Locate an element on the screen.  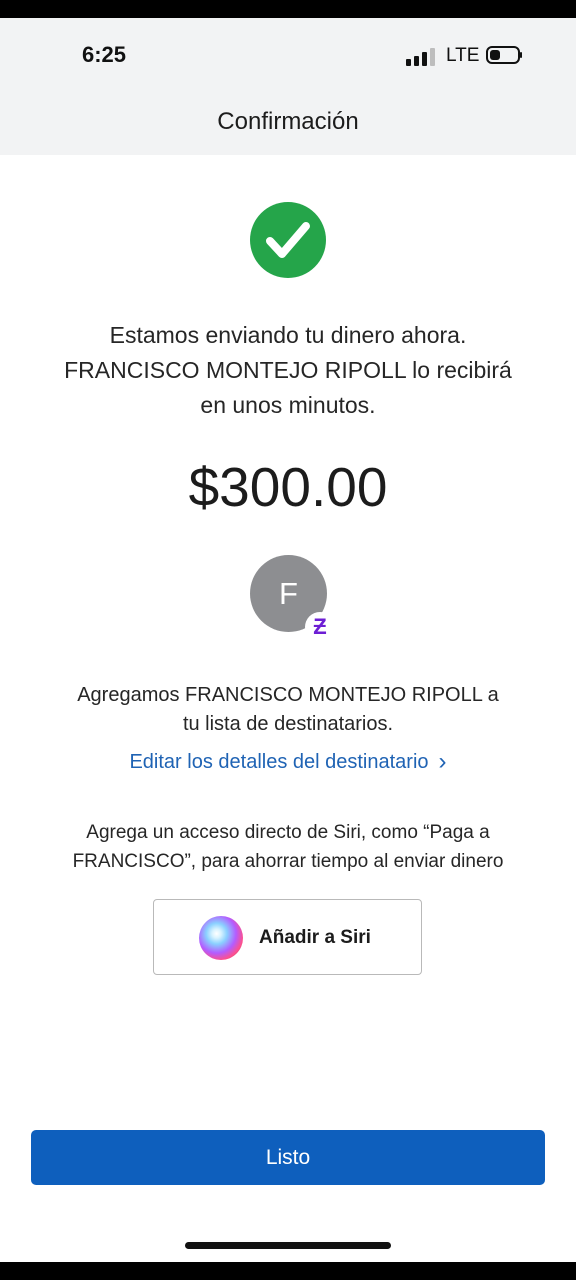
bottom-edge is located at coordinates (288, 1271).